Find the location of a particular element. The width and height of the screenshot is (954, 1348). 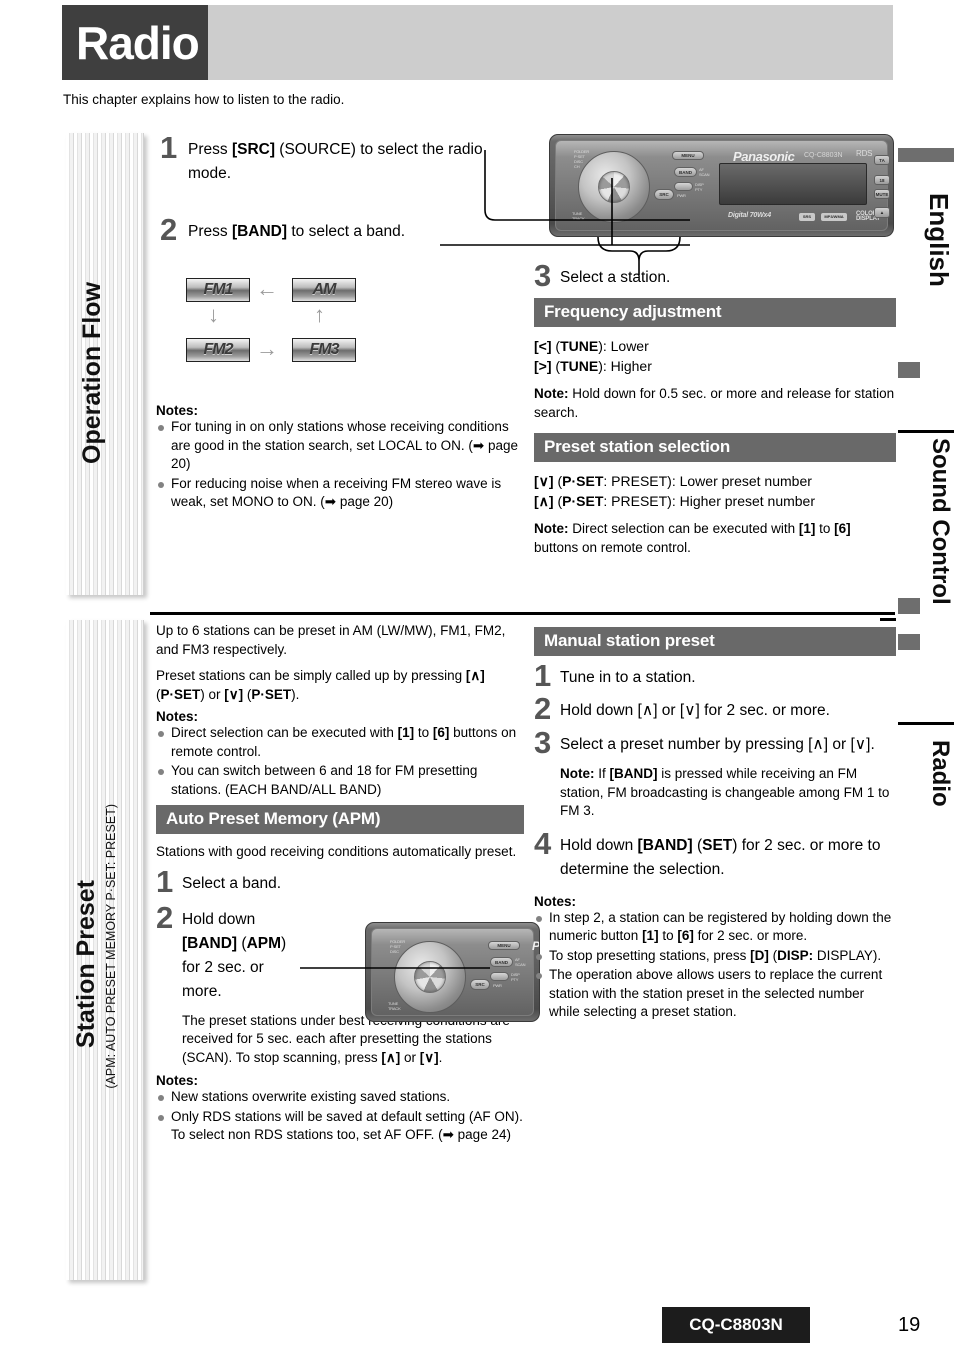

sidebar-tab-station-preset-sublabel: (APM: AUTO PRESET MEMORY P·SET: PRESET) is located at coordinates (111, 946).